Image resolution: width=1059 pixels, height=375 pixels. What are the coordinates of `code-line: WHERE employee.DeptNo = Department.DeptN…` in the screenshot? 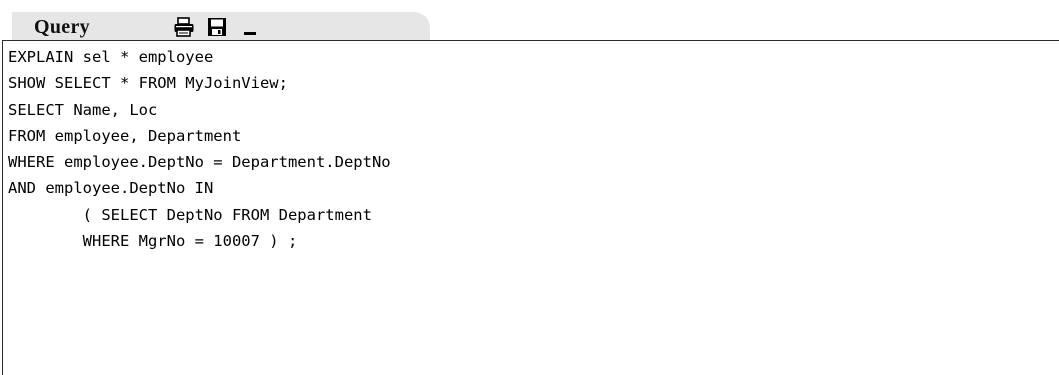 It's located at (199, 162).